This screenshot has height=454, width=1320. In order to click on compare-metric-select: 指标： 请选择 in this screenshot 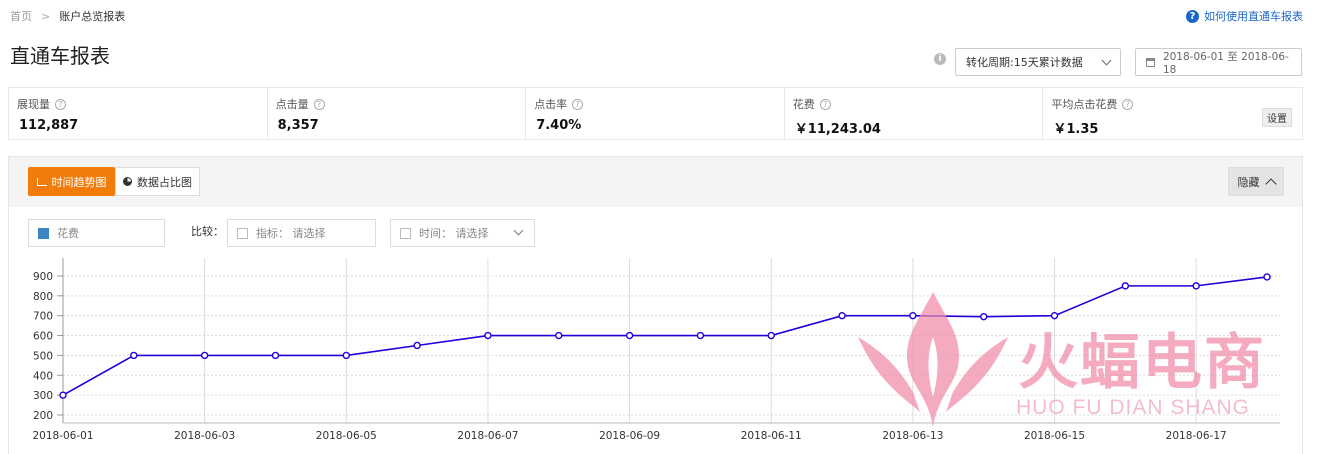, I will do `click(301, 233)`.